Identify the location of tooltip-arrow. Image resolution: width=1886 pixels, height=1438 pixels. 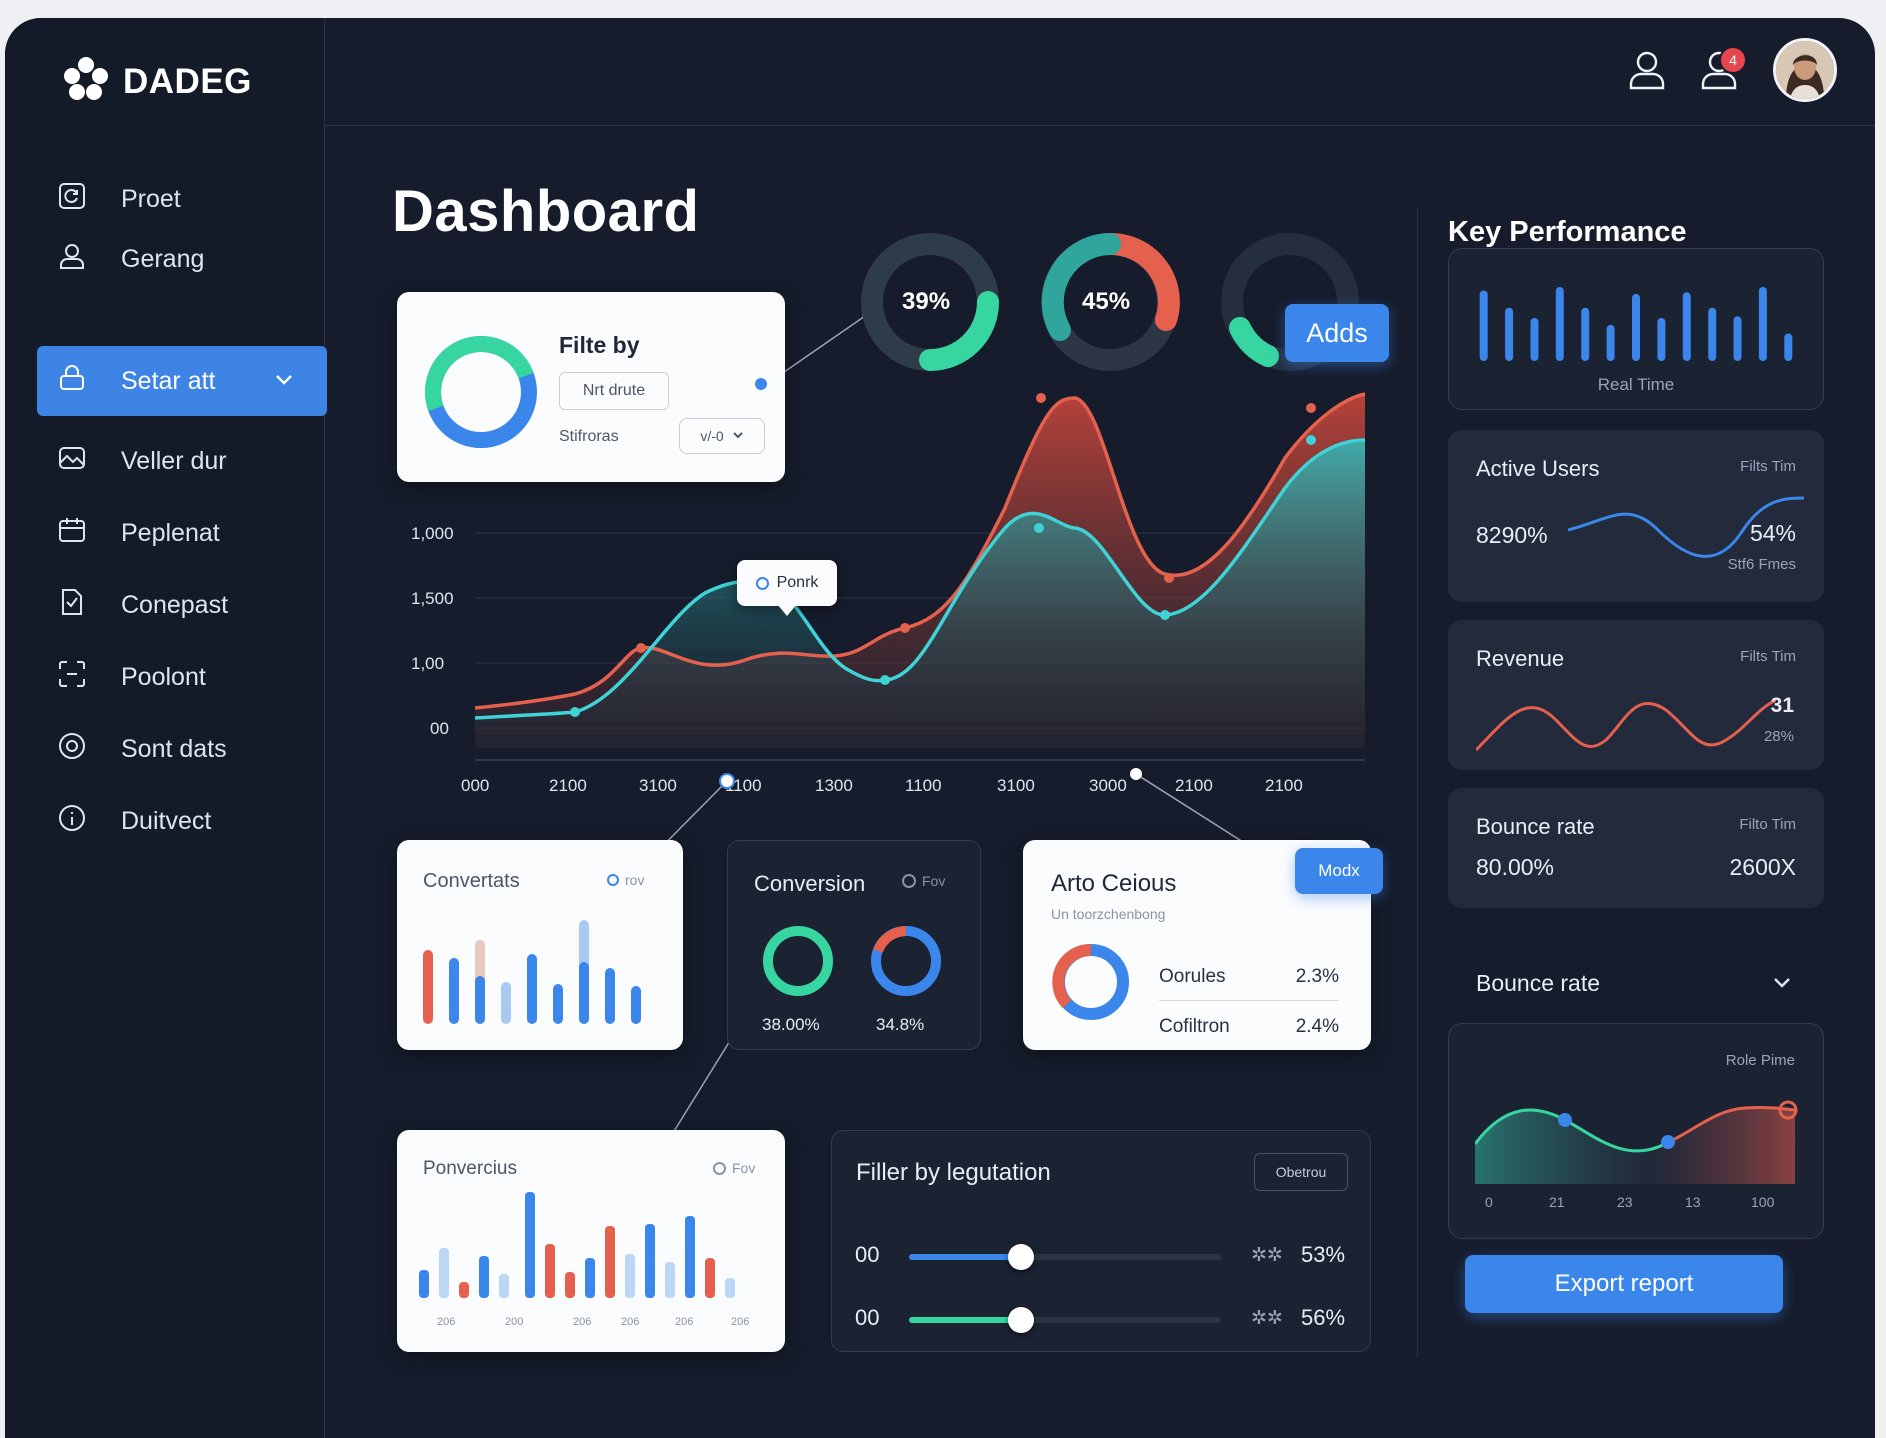
(787, 610).